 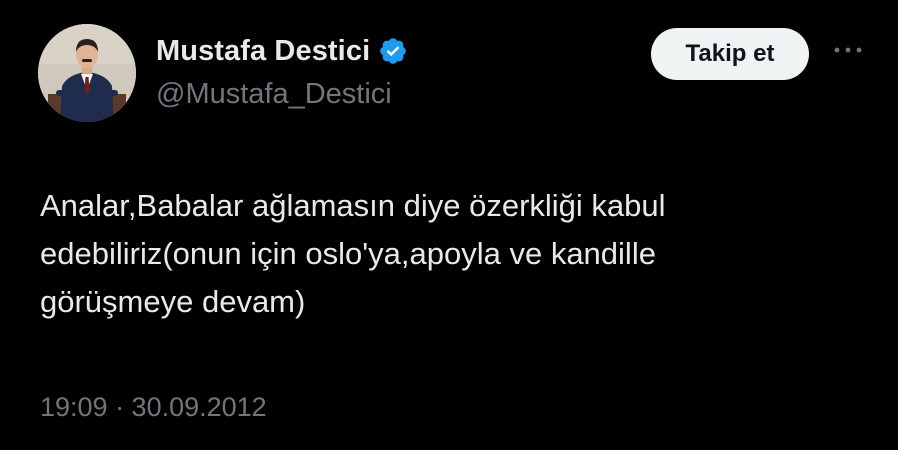 I want to click on avatar, so click(x=87, y=73).